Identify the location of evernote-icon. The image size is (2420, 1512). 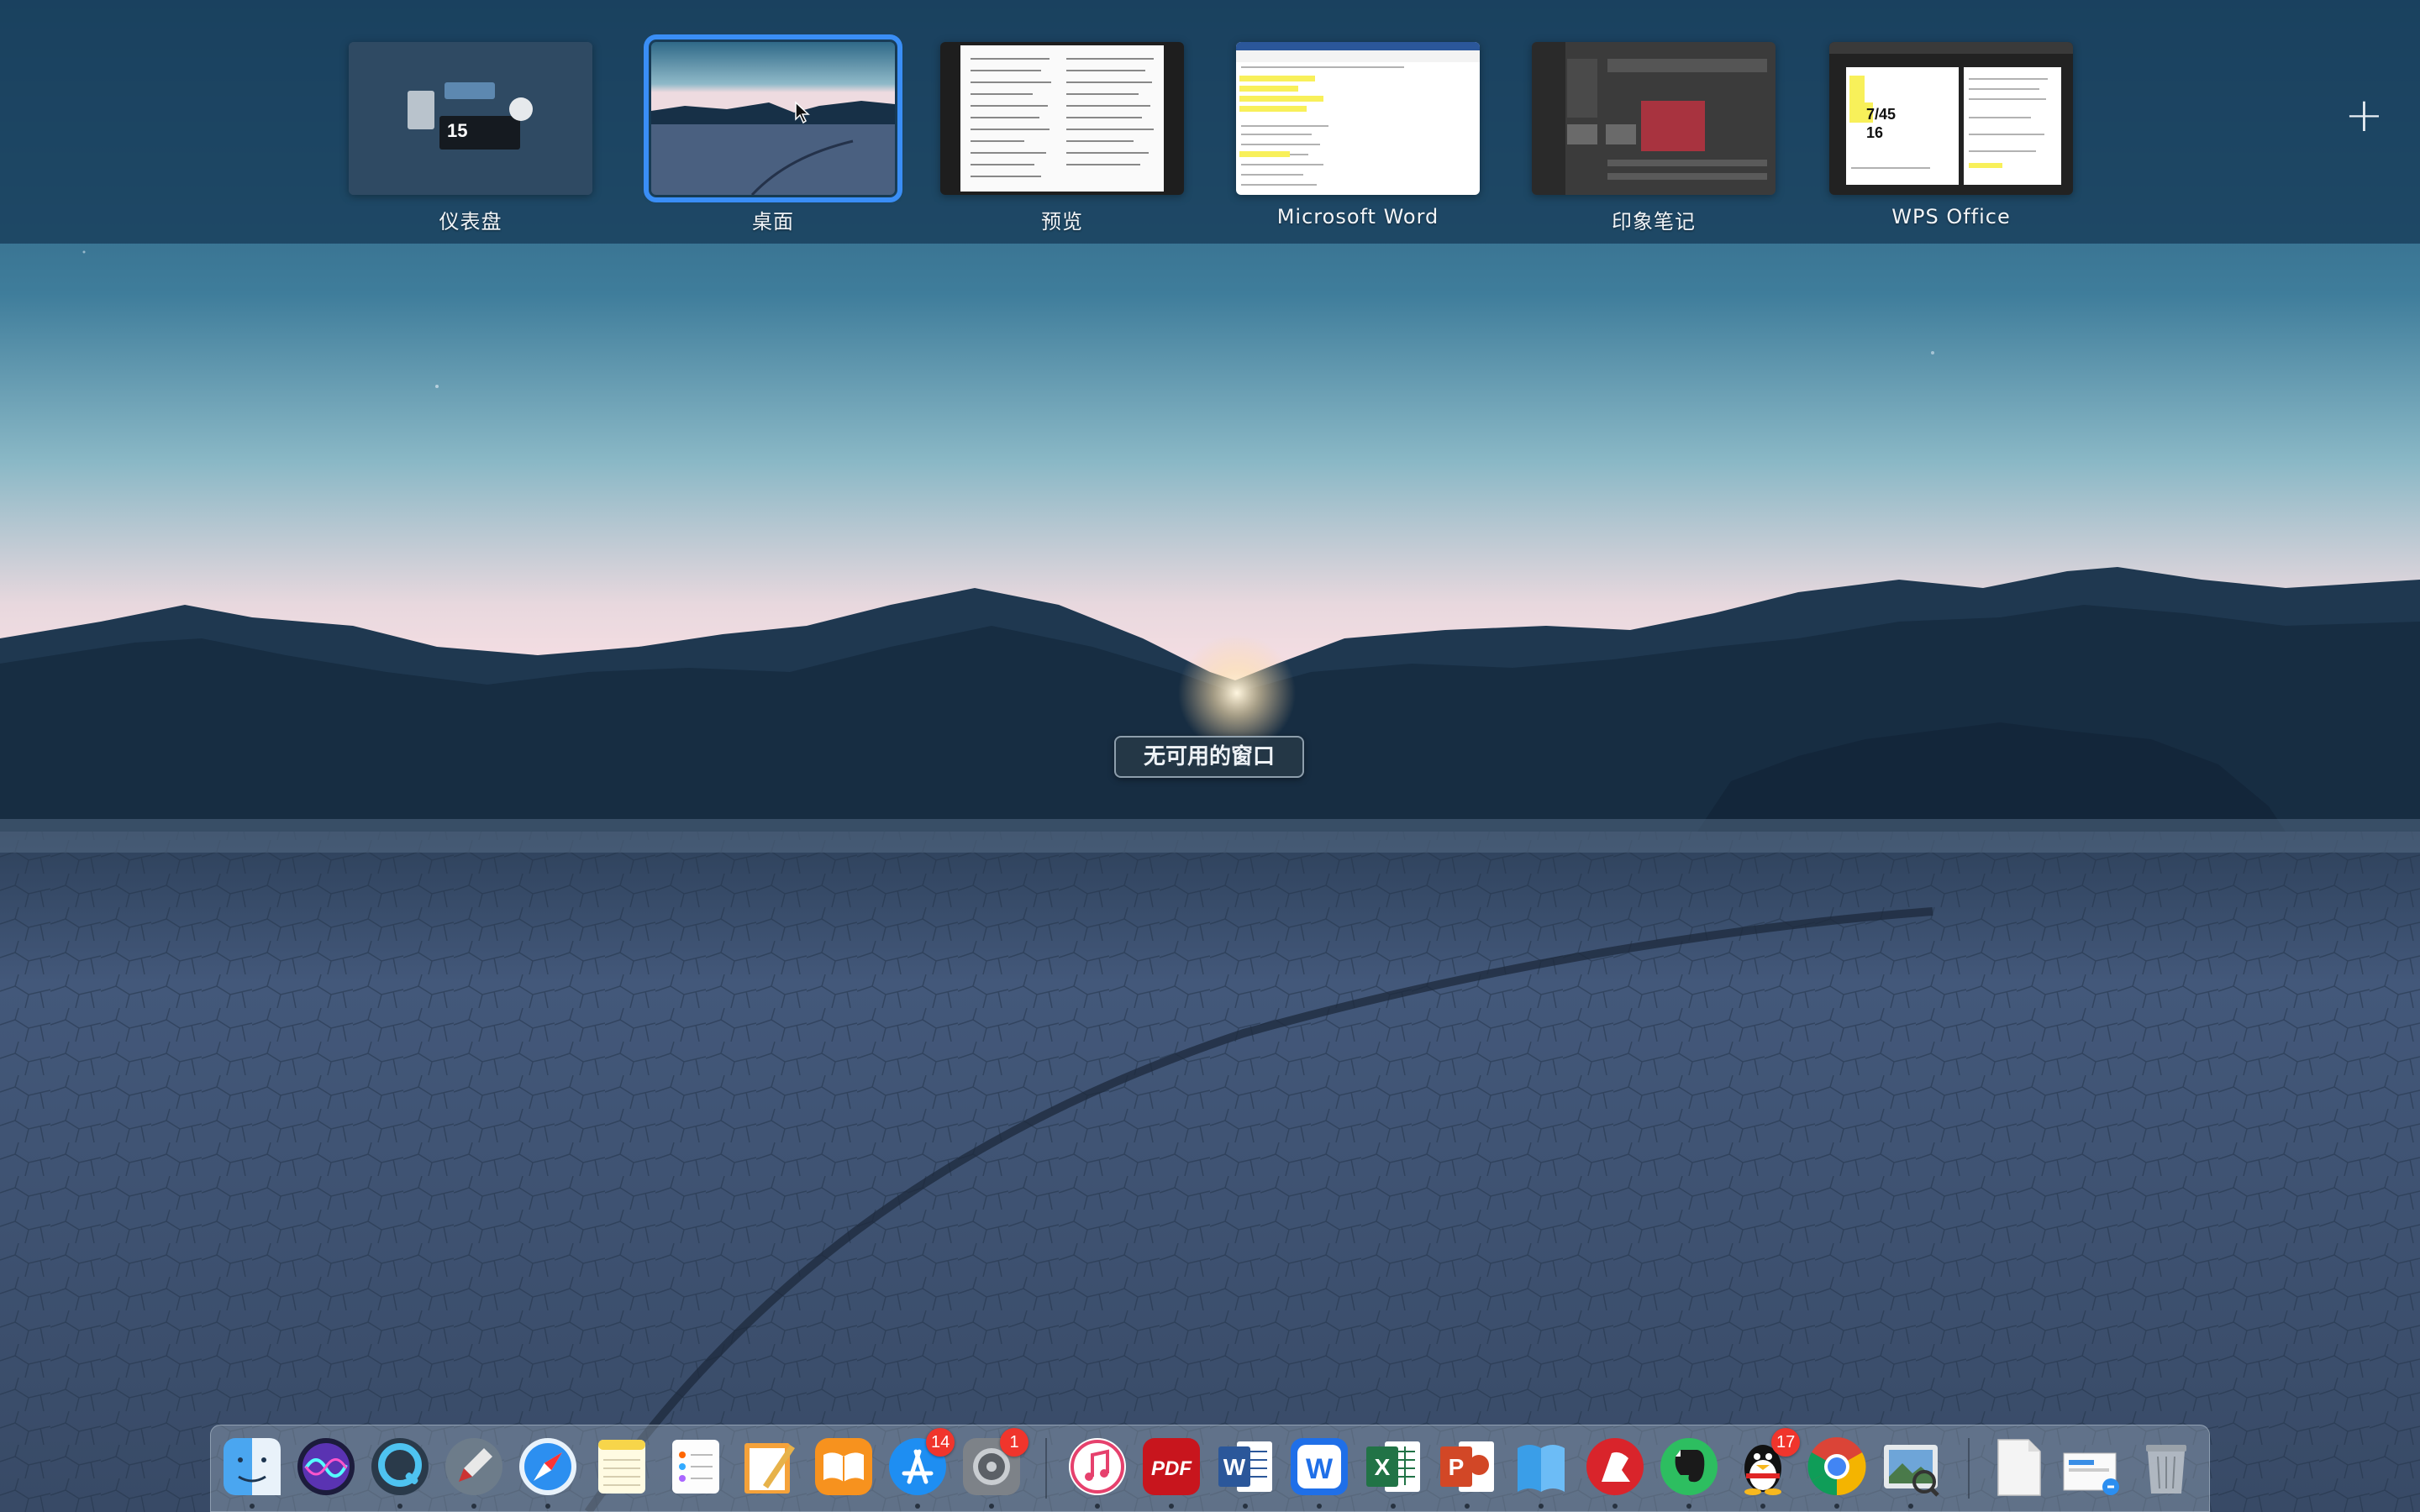
(1689, 1467).